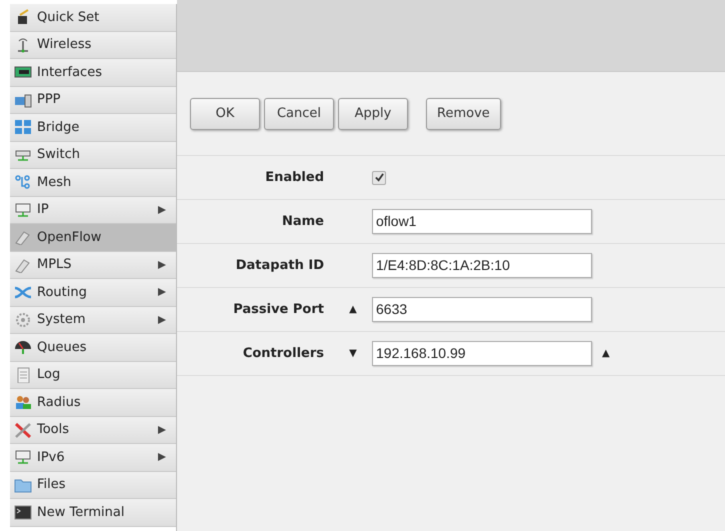  I want to click on folder-icon, so click(23, 484).